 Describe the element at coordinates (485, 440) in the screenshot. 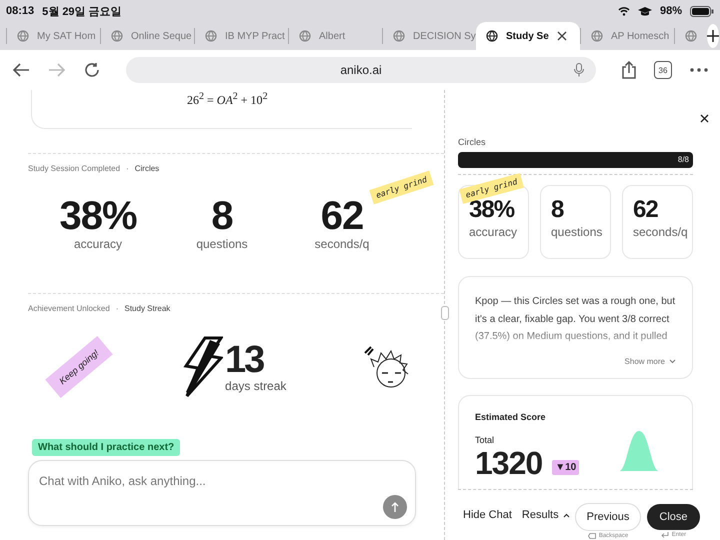

I see `score-total-label: Total` at that location.